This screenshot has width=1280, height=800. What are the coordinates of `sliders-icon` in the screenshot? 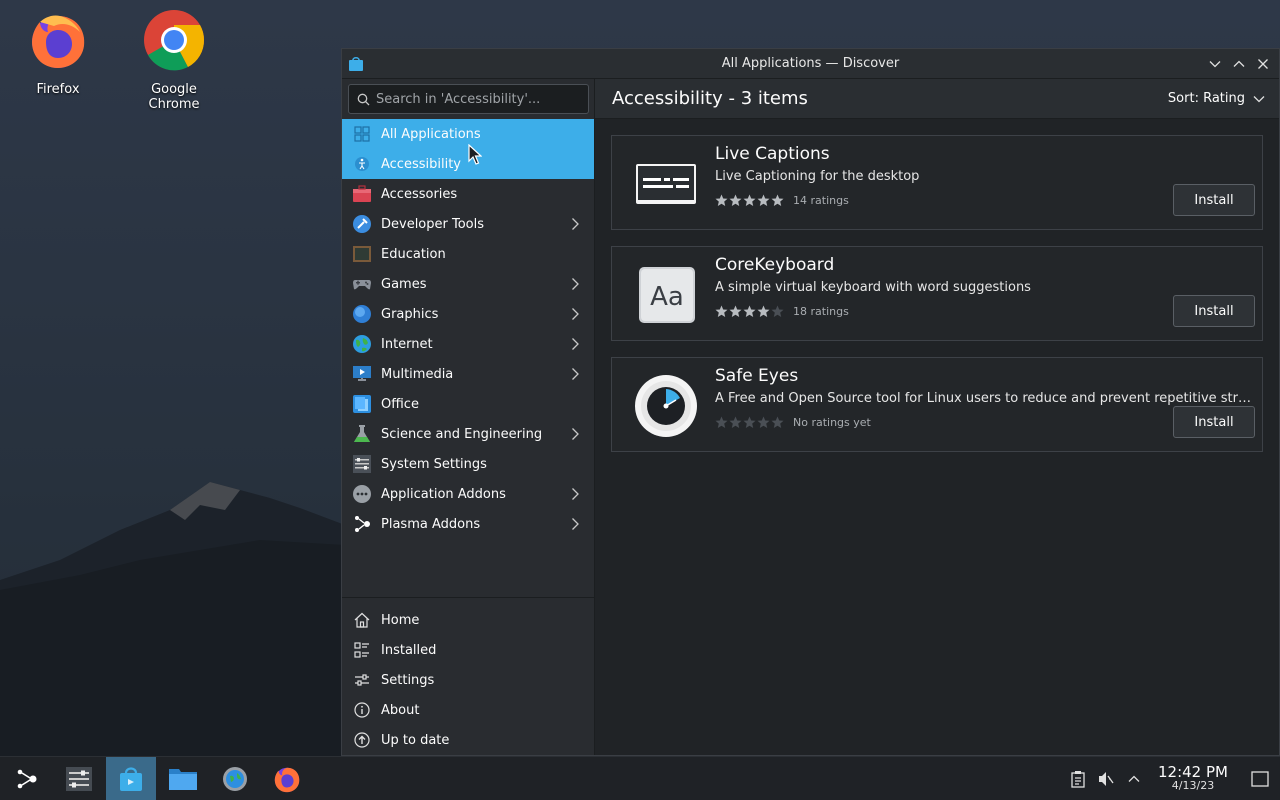 It's located at (362, 680).